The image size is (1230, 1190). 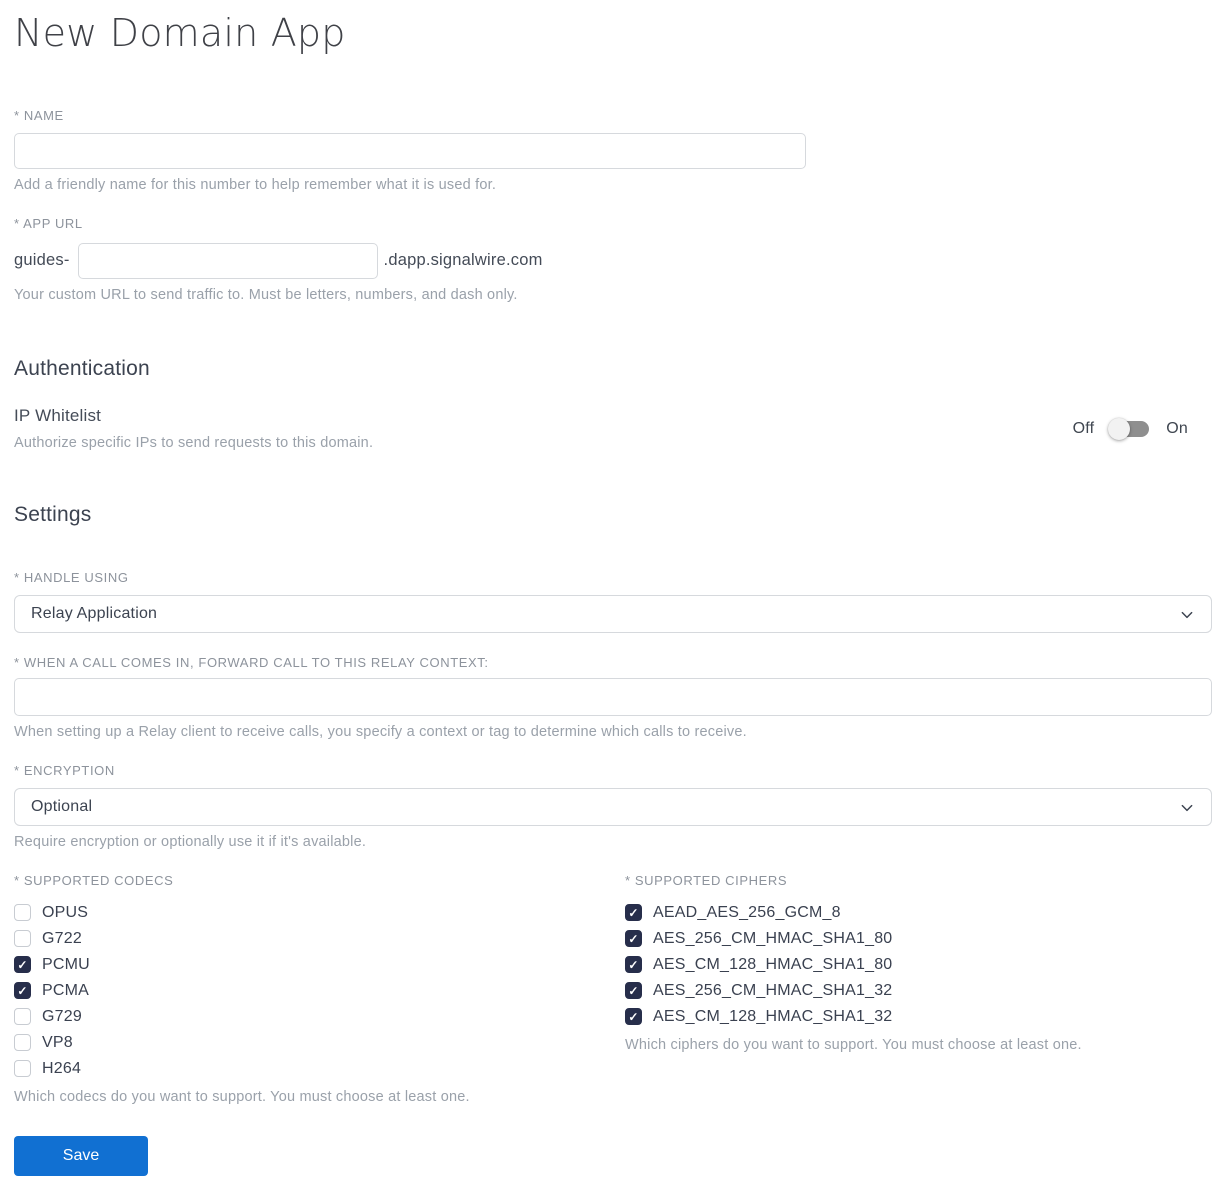 I want to click on save-button: Save, so click(x=81, y=1155).